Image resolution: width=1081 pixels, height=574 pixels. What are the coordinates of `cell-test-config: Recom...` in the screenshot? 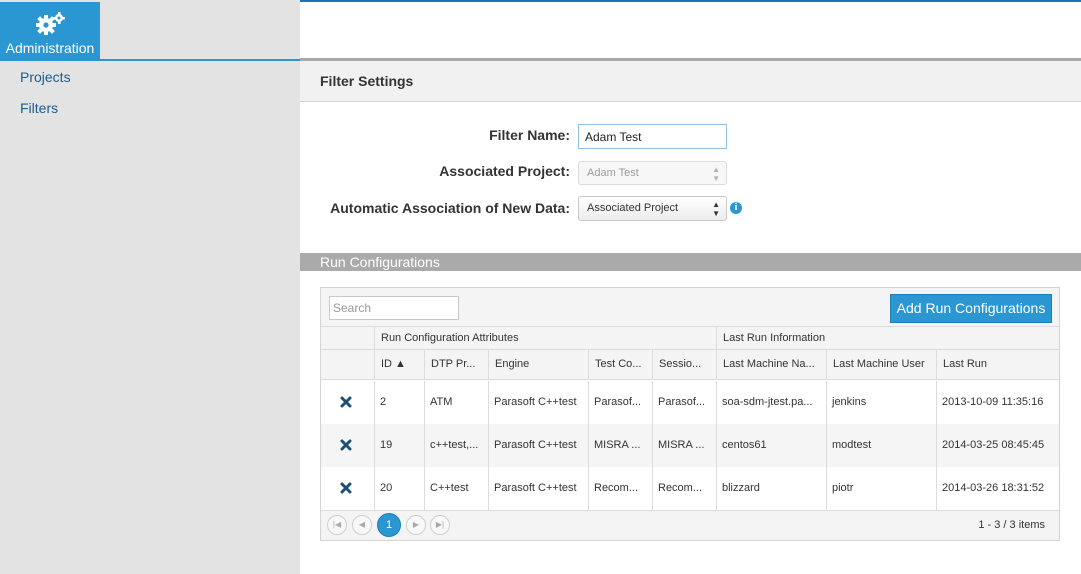 It's located at (616, 488).